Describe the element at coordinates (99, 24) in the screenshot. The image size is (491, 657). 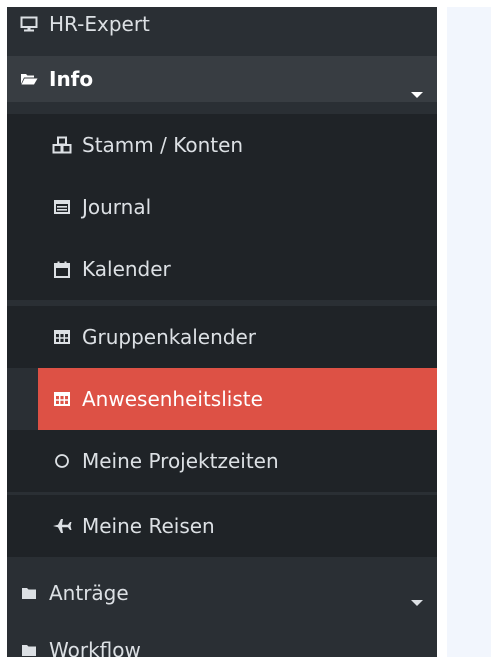
I see `sidebar-item-label: HR-Expert` at that location.